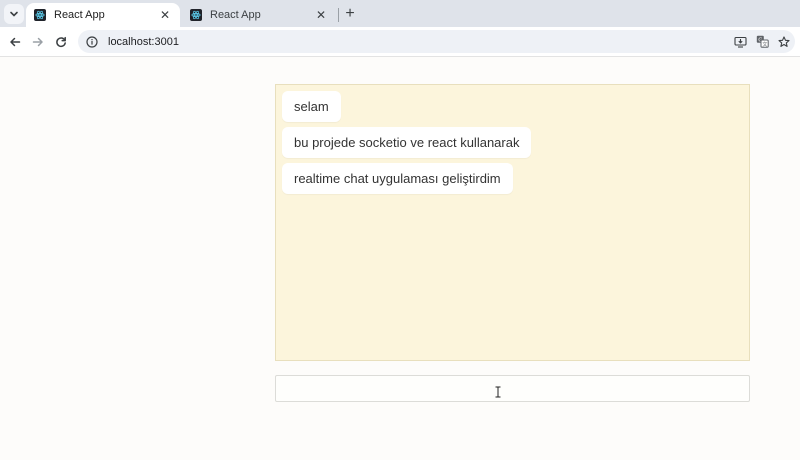 The height and width of the screenshot is (460, 800). What do you see at coordinates (311, 106) in the screenshot?
I see `chat-message: selam` at bounding box center [311, 106].